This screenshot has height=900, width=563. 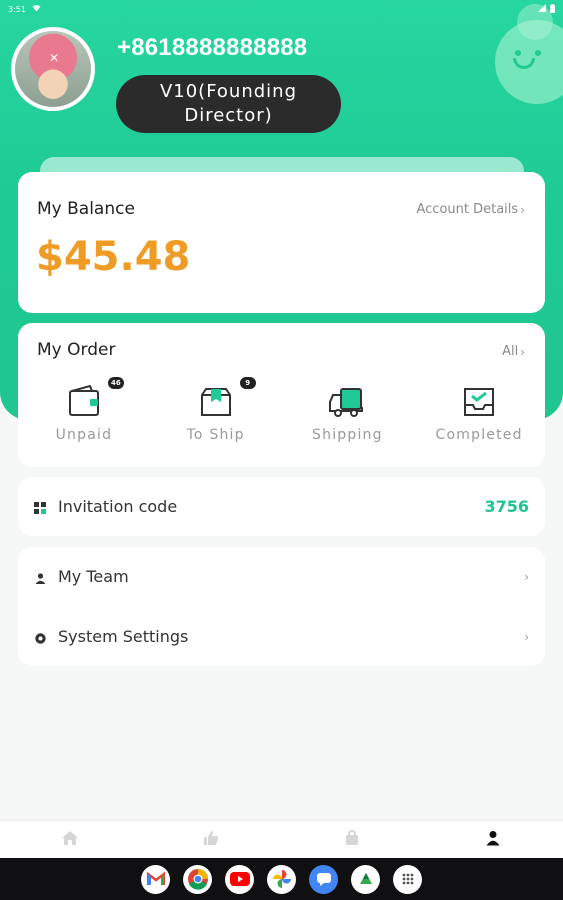 I want to click on balance-title: My Balance, so click(x=86, y=209).